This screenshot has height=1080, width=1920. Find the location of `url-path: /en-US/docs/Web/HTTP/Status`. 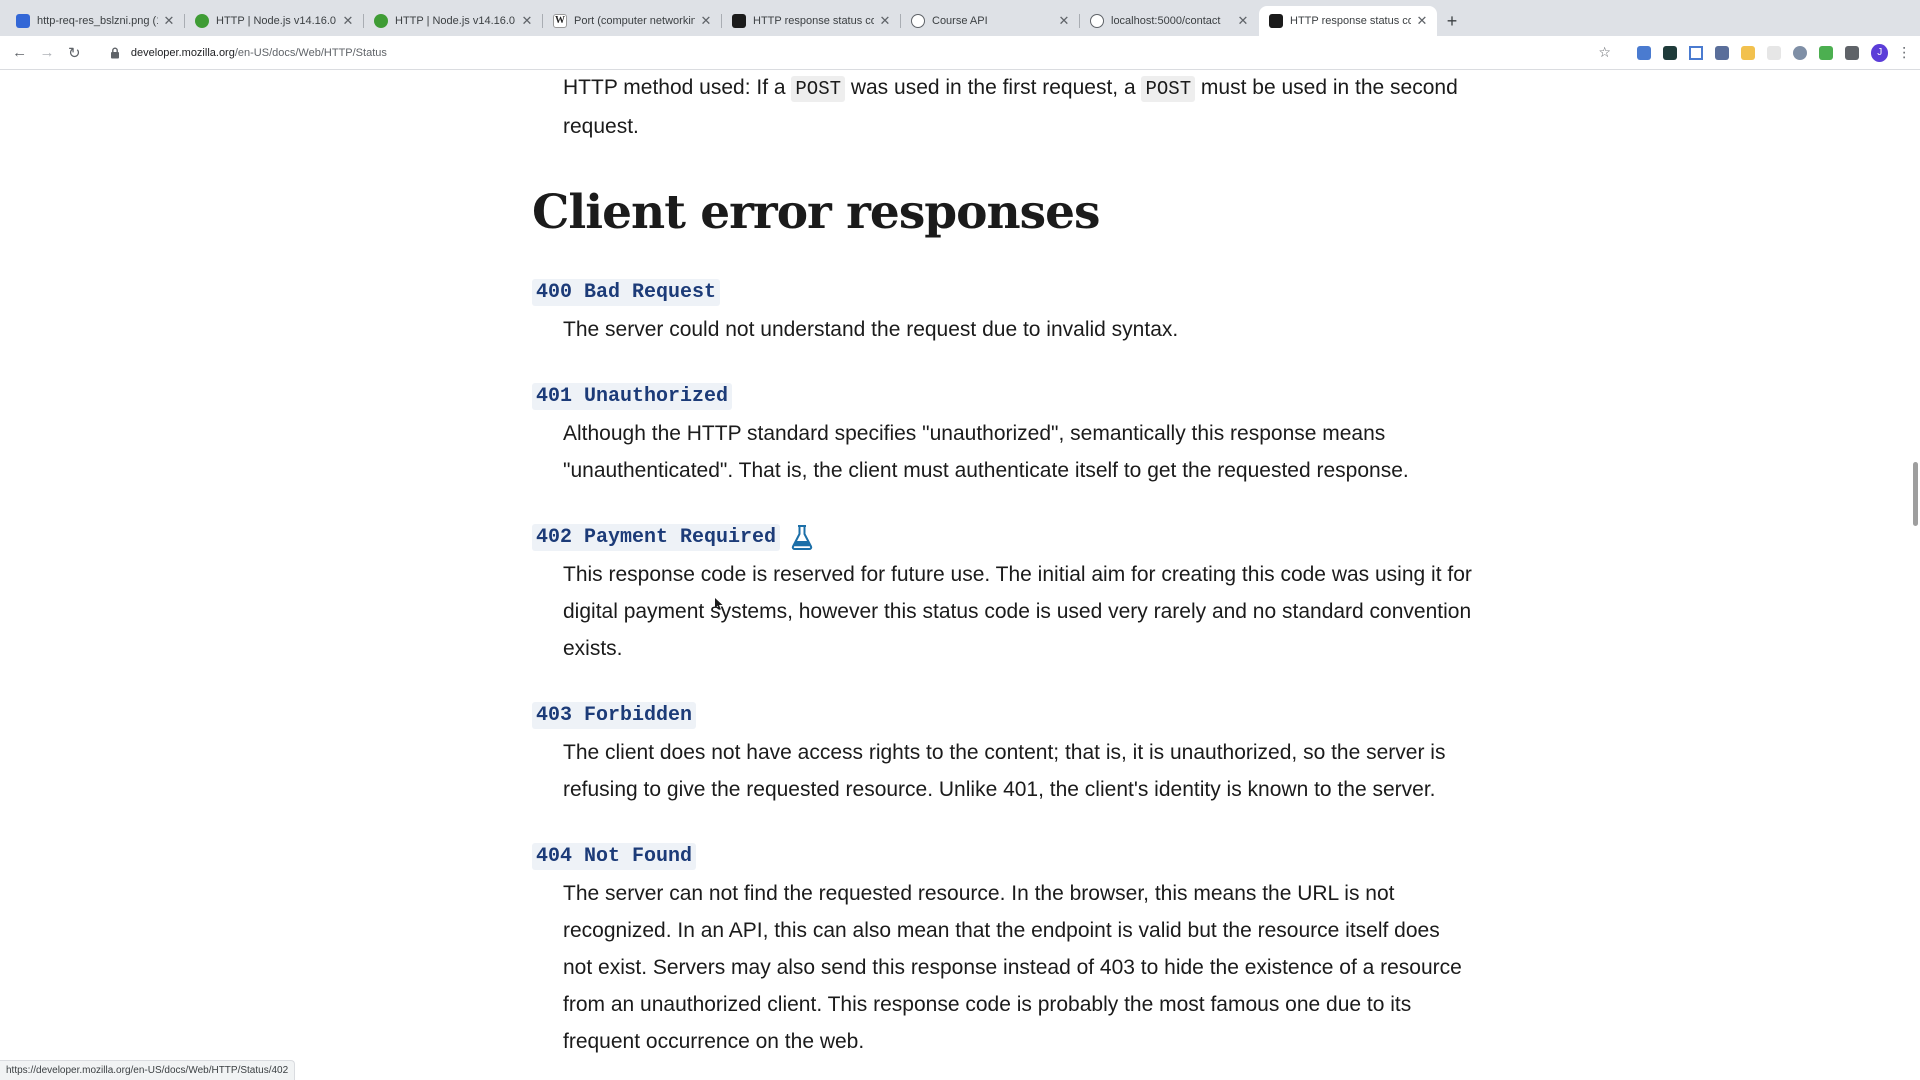

url-path: /en-US/docs/Web/HTTP/Status is located at coordinates (310, 52).